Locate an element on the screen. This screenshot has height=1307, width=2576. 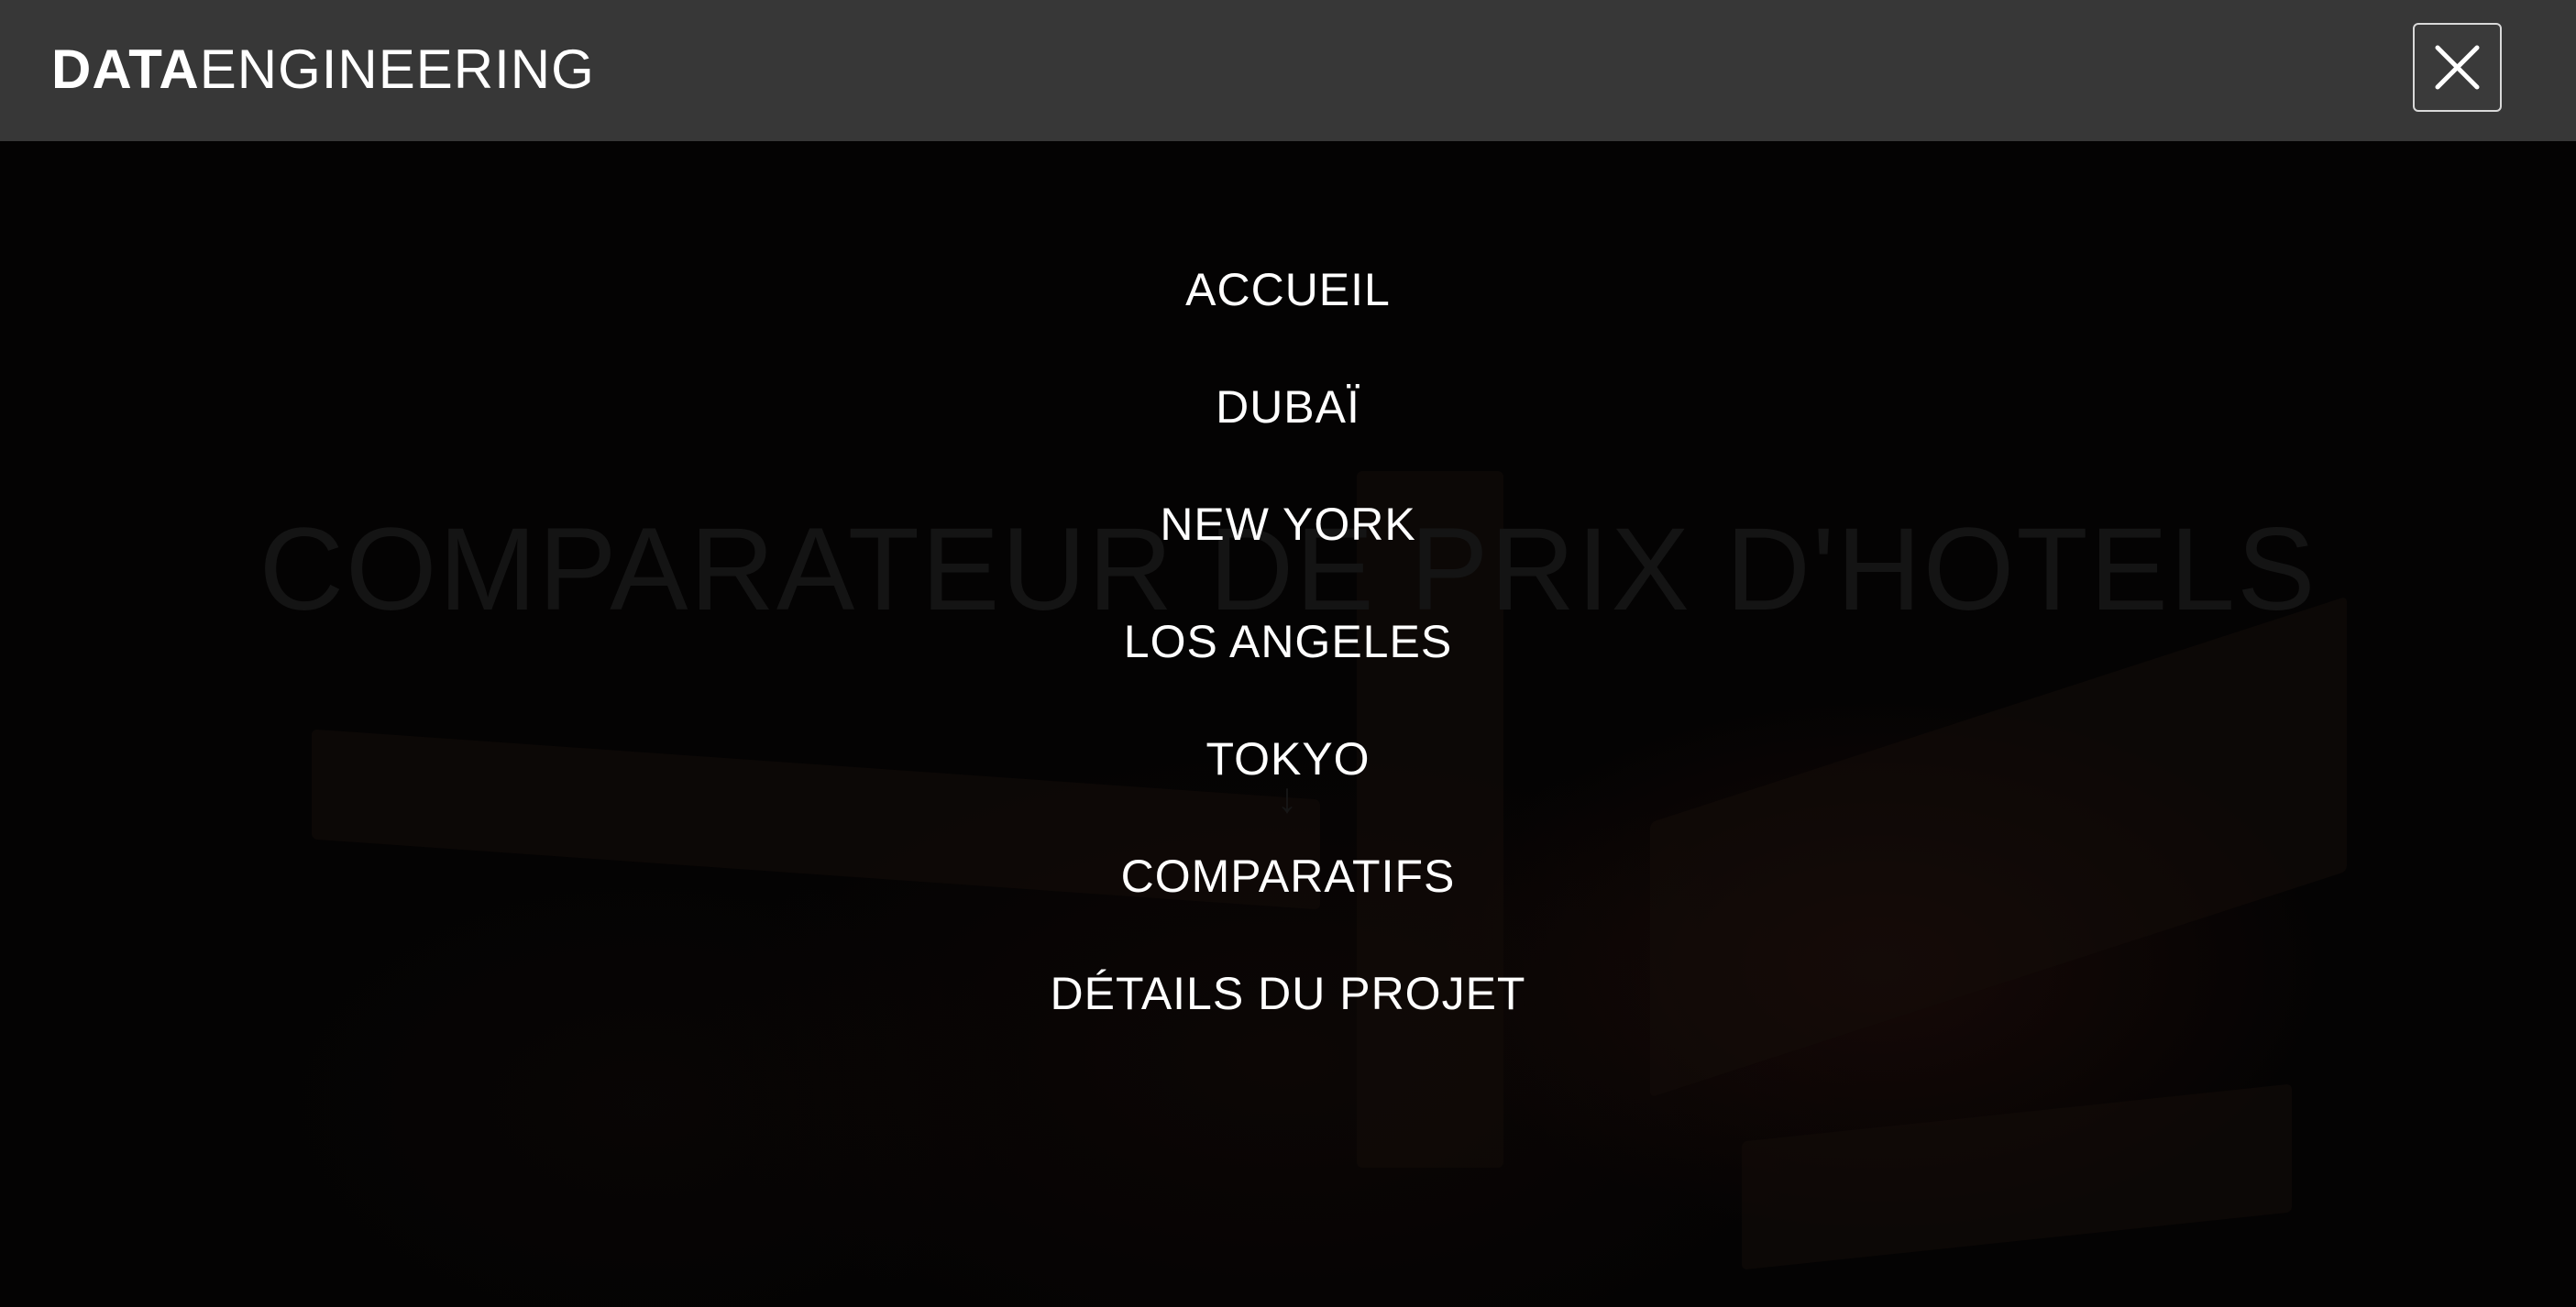
brand-logo: DATAENGINEERING is located at coordinates (323, 69).